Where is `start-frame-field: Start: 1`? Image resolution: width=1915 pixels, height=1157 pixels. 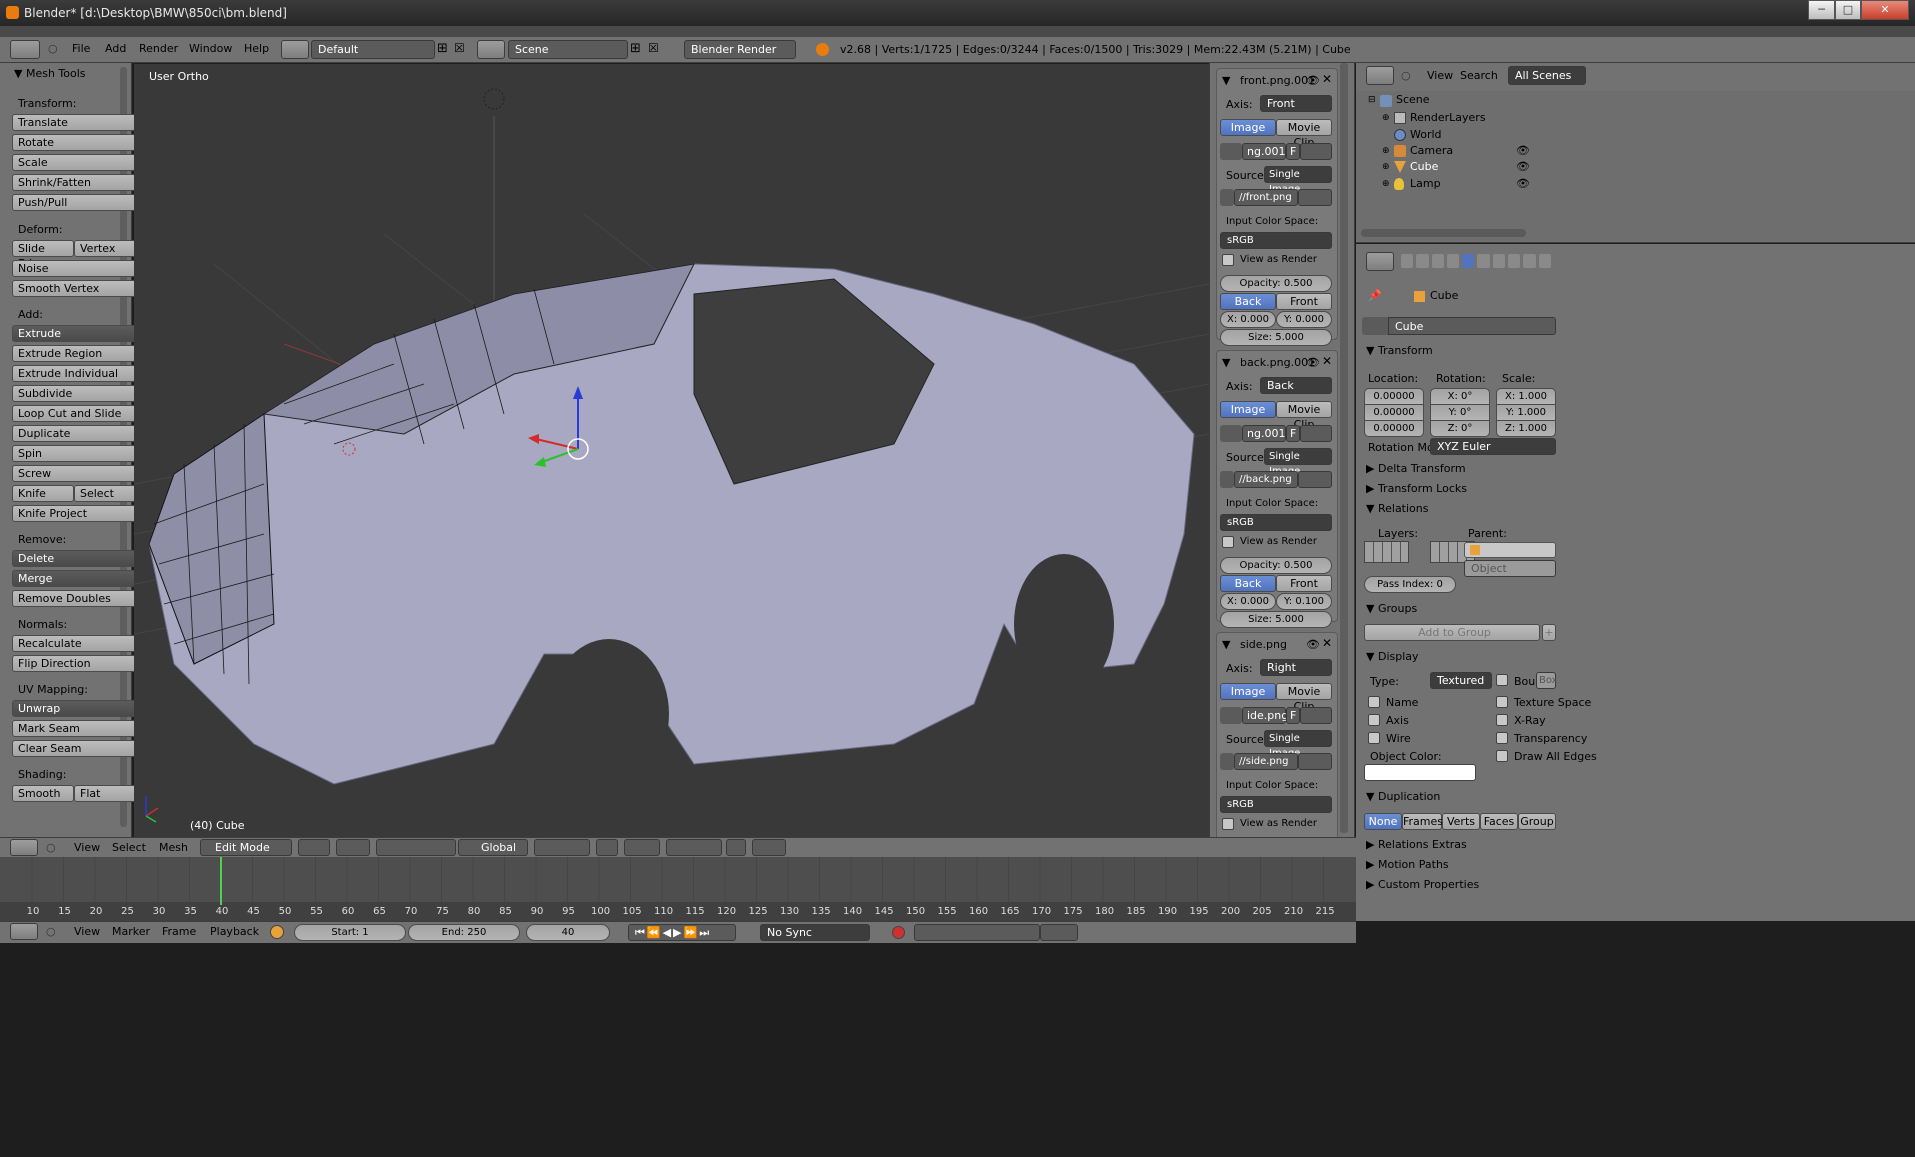
start-frame-field: Start: 1 is located at coordinates (350, 932).